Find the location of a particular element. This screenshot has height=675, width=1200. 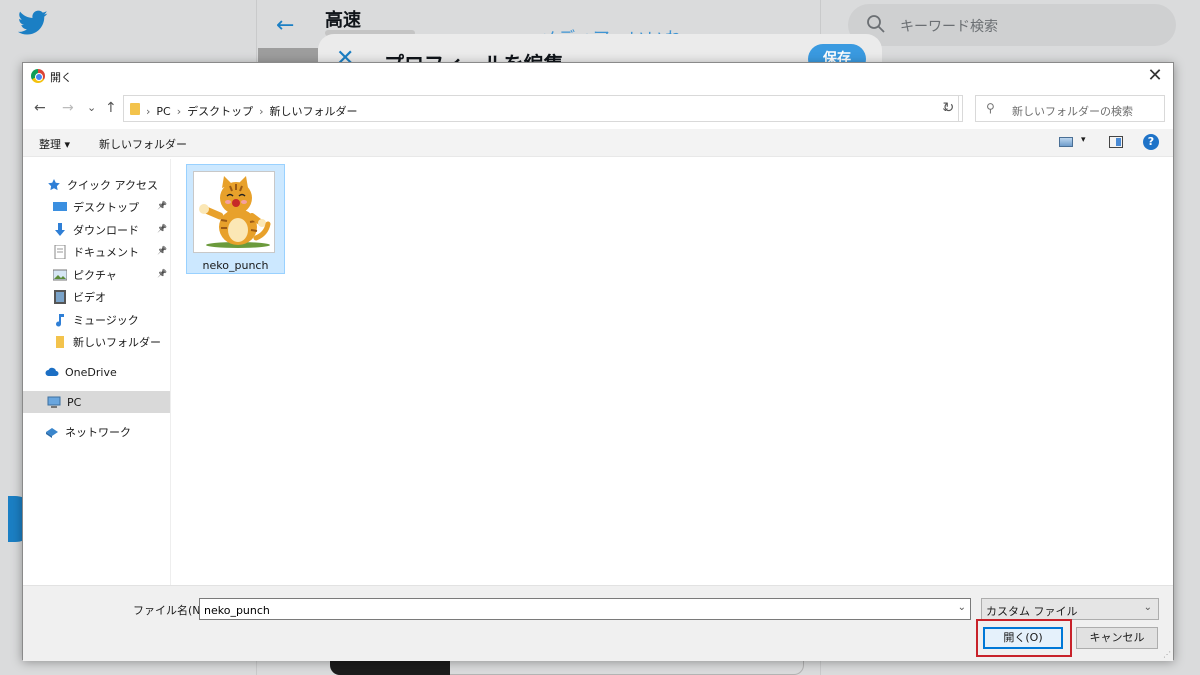

sidebar-item-label: ダウンロード is located at coordinates (106, 230).